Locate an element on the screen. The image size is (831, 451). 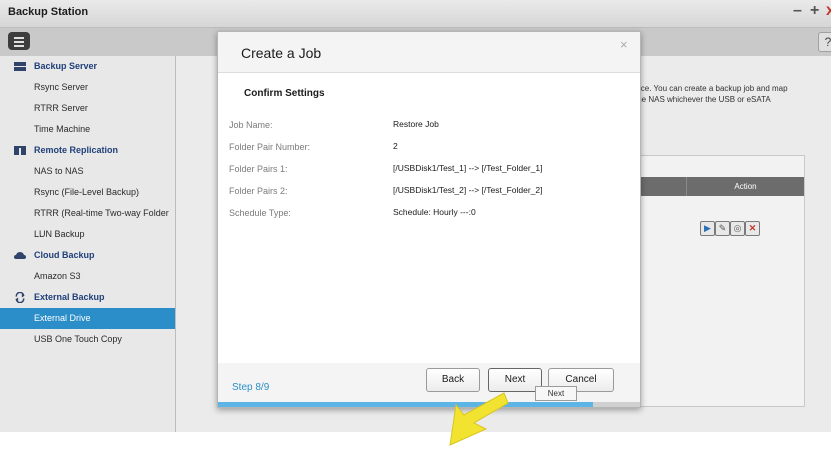
sidebar-item-label: Cloud Backup is located at coordinates (64, 255).